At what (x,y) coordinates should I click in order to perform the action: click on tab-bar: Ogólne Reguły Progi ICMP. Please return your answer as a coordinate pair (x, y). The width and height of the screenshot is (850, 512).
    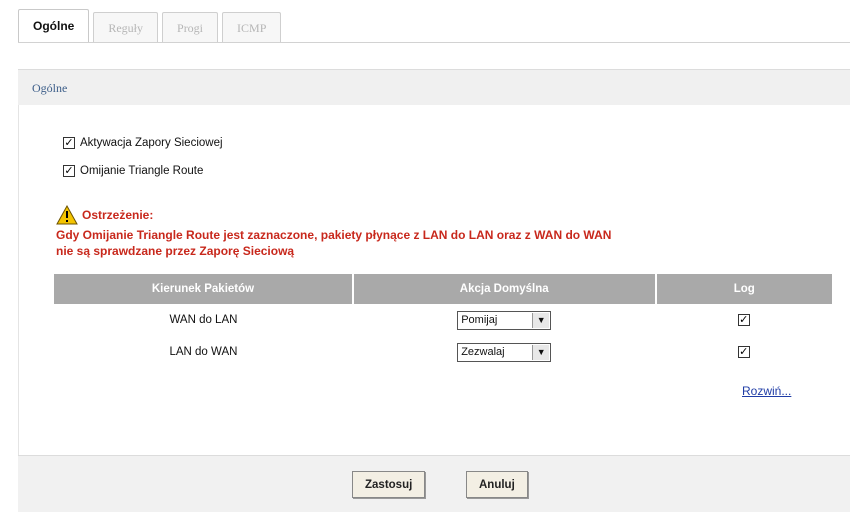
    Looking at the image, I should click on (151, 25).